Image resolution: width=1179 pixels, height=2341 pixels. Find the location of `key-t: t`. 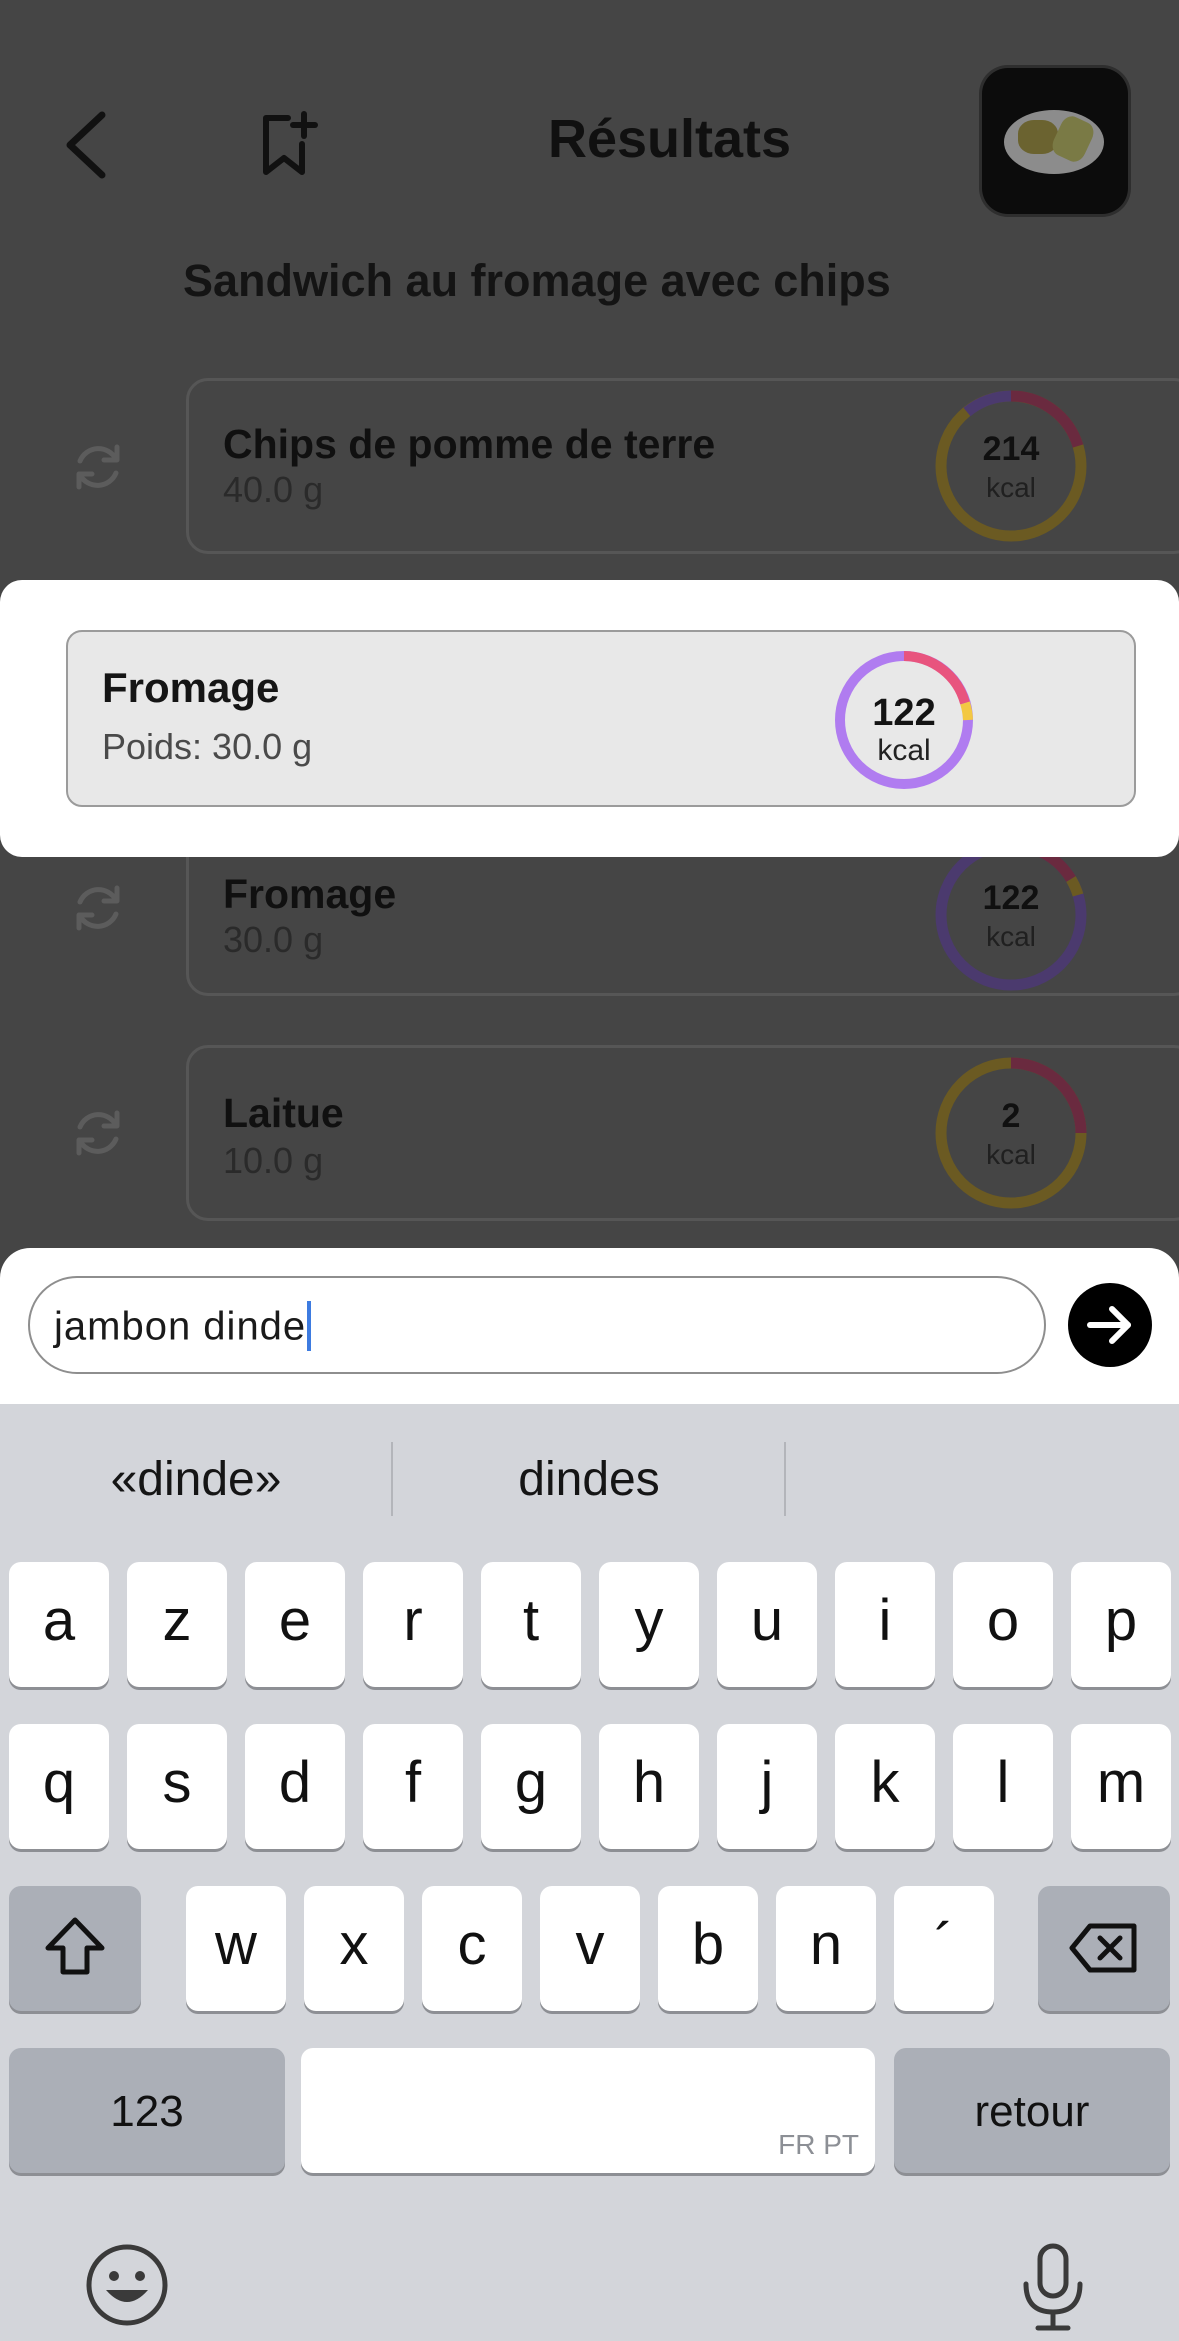

key-t: t is located at coordinates (531, 1624).